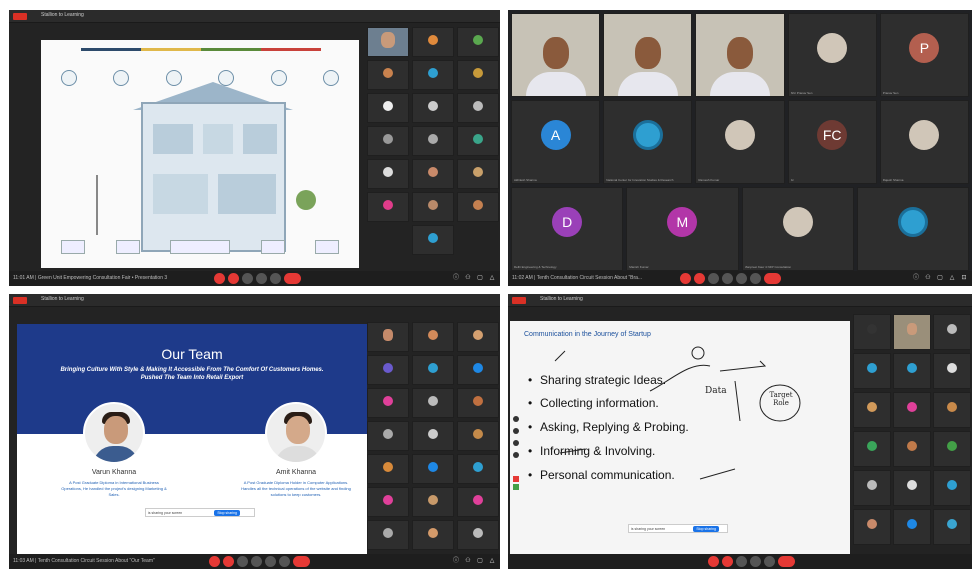 This screenshot has height=569, width=972. What do you see at coordinates (964, 278) in the screenshot?
I see `lock-icon: ⊡` at bounding box center [964, 278].